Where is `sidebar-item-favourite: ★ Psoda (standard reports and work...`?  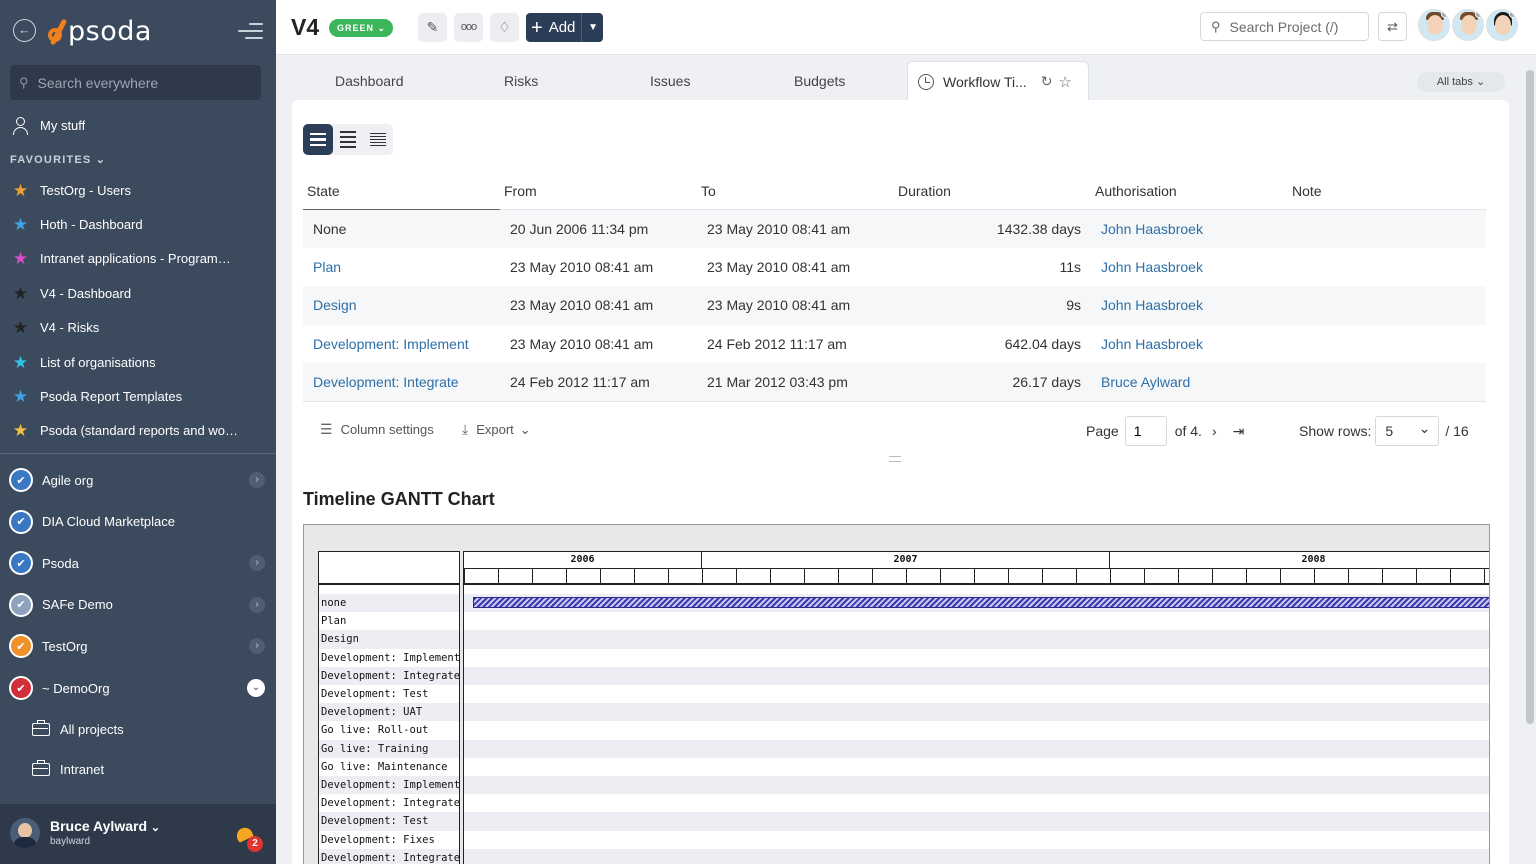
sidebar-item-favourite: ★ Psoda (standard reports and work... is located at coordinates (138, 431).